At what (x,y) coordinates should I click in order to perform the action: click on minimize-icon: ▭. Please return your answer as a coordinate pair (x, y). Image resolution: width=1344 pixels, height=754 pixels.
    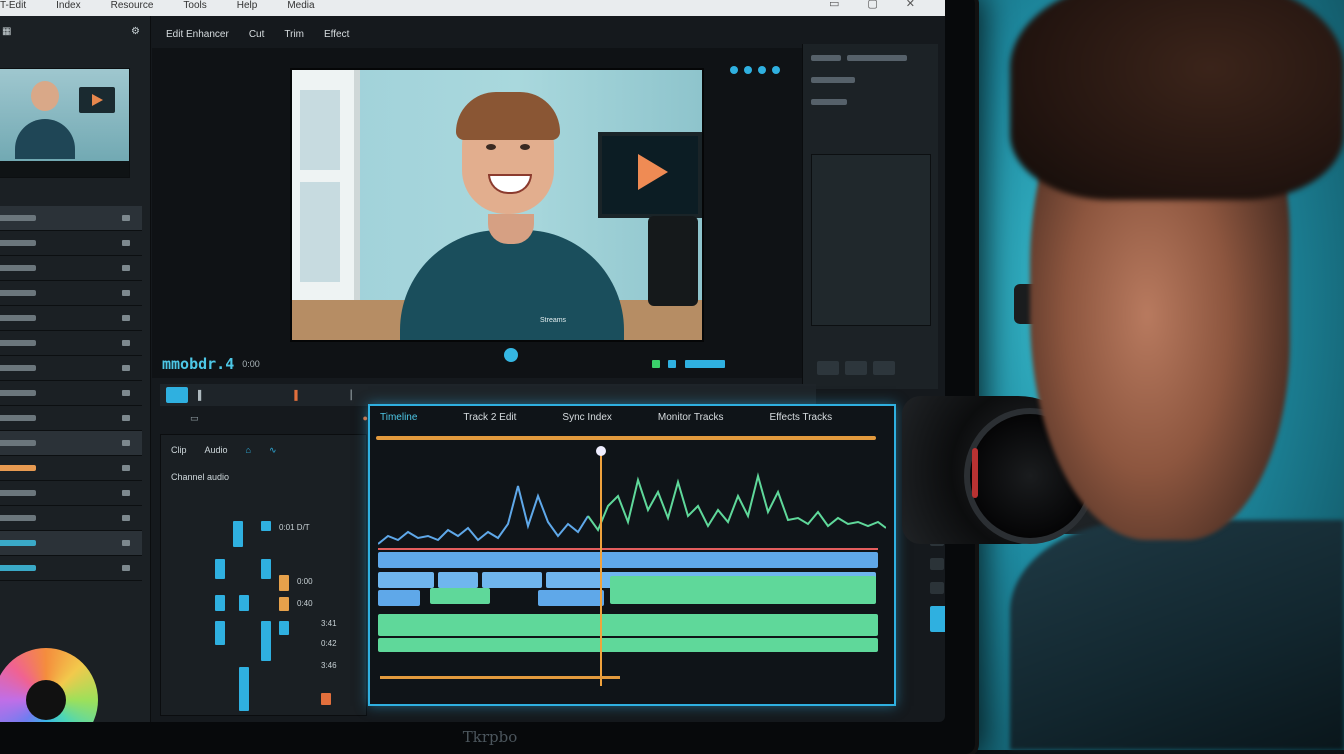
    Looking at the image, I should click on (834, 5).